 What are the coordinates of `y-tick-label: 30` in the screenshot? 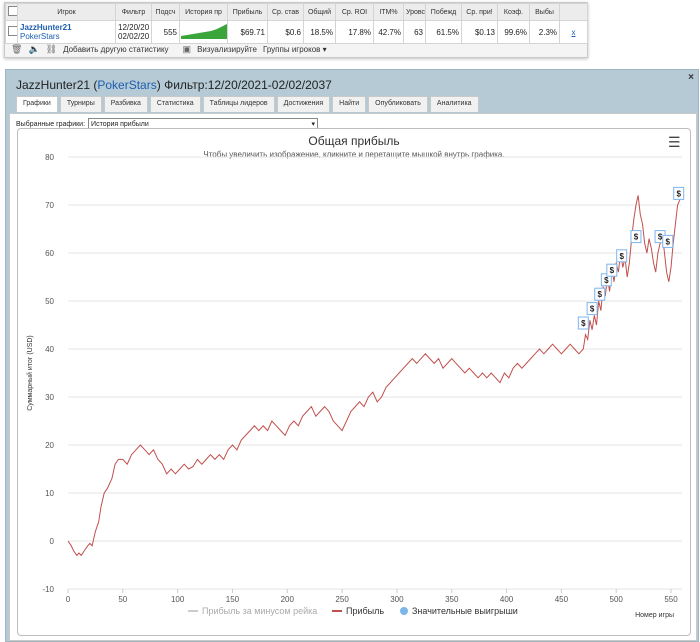 It's located at (49, 397).